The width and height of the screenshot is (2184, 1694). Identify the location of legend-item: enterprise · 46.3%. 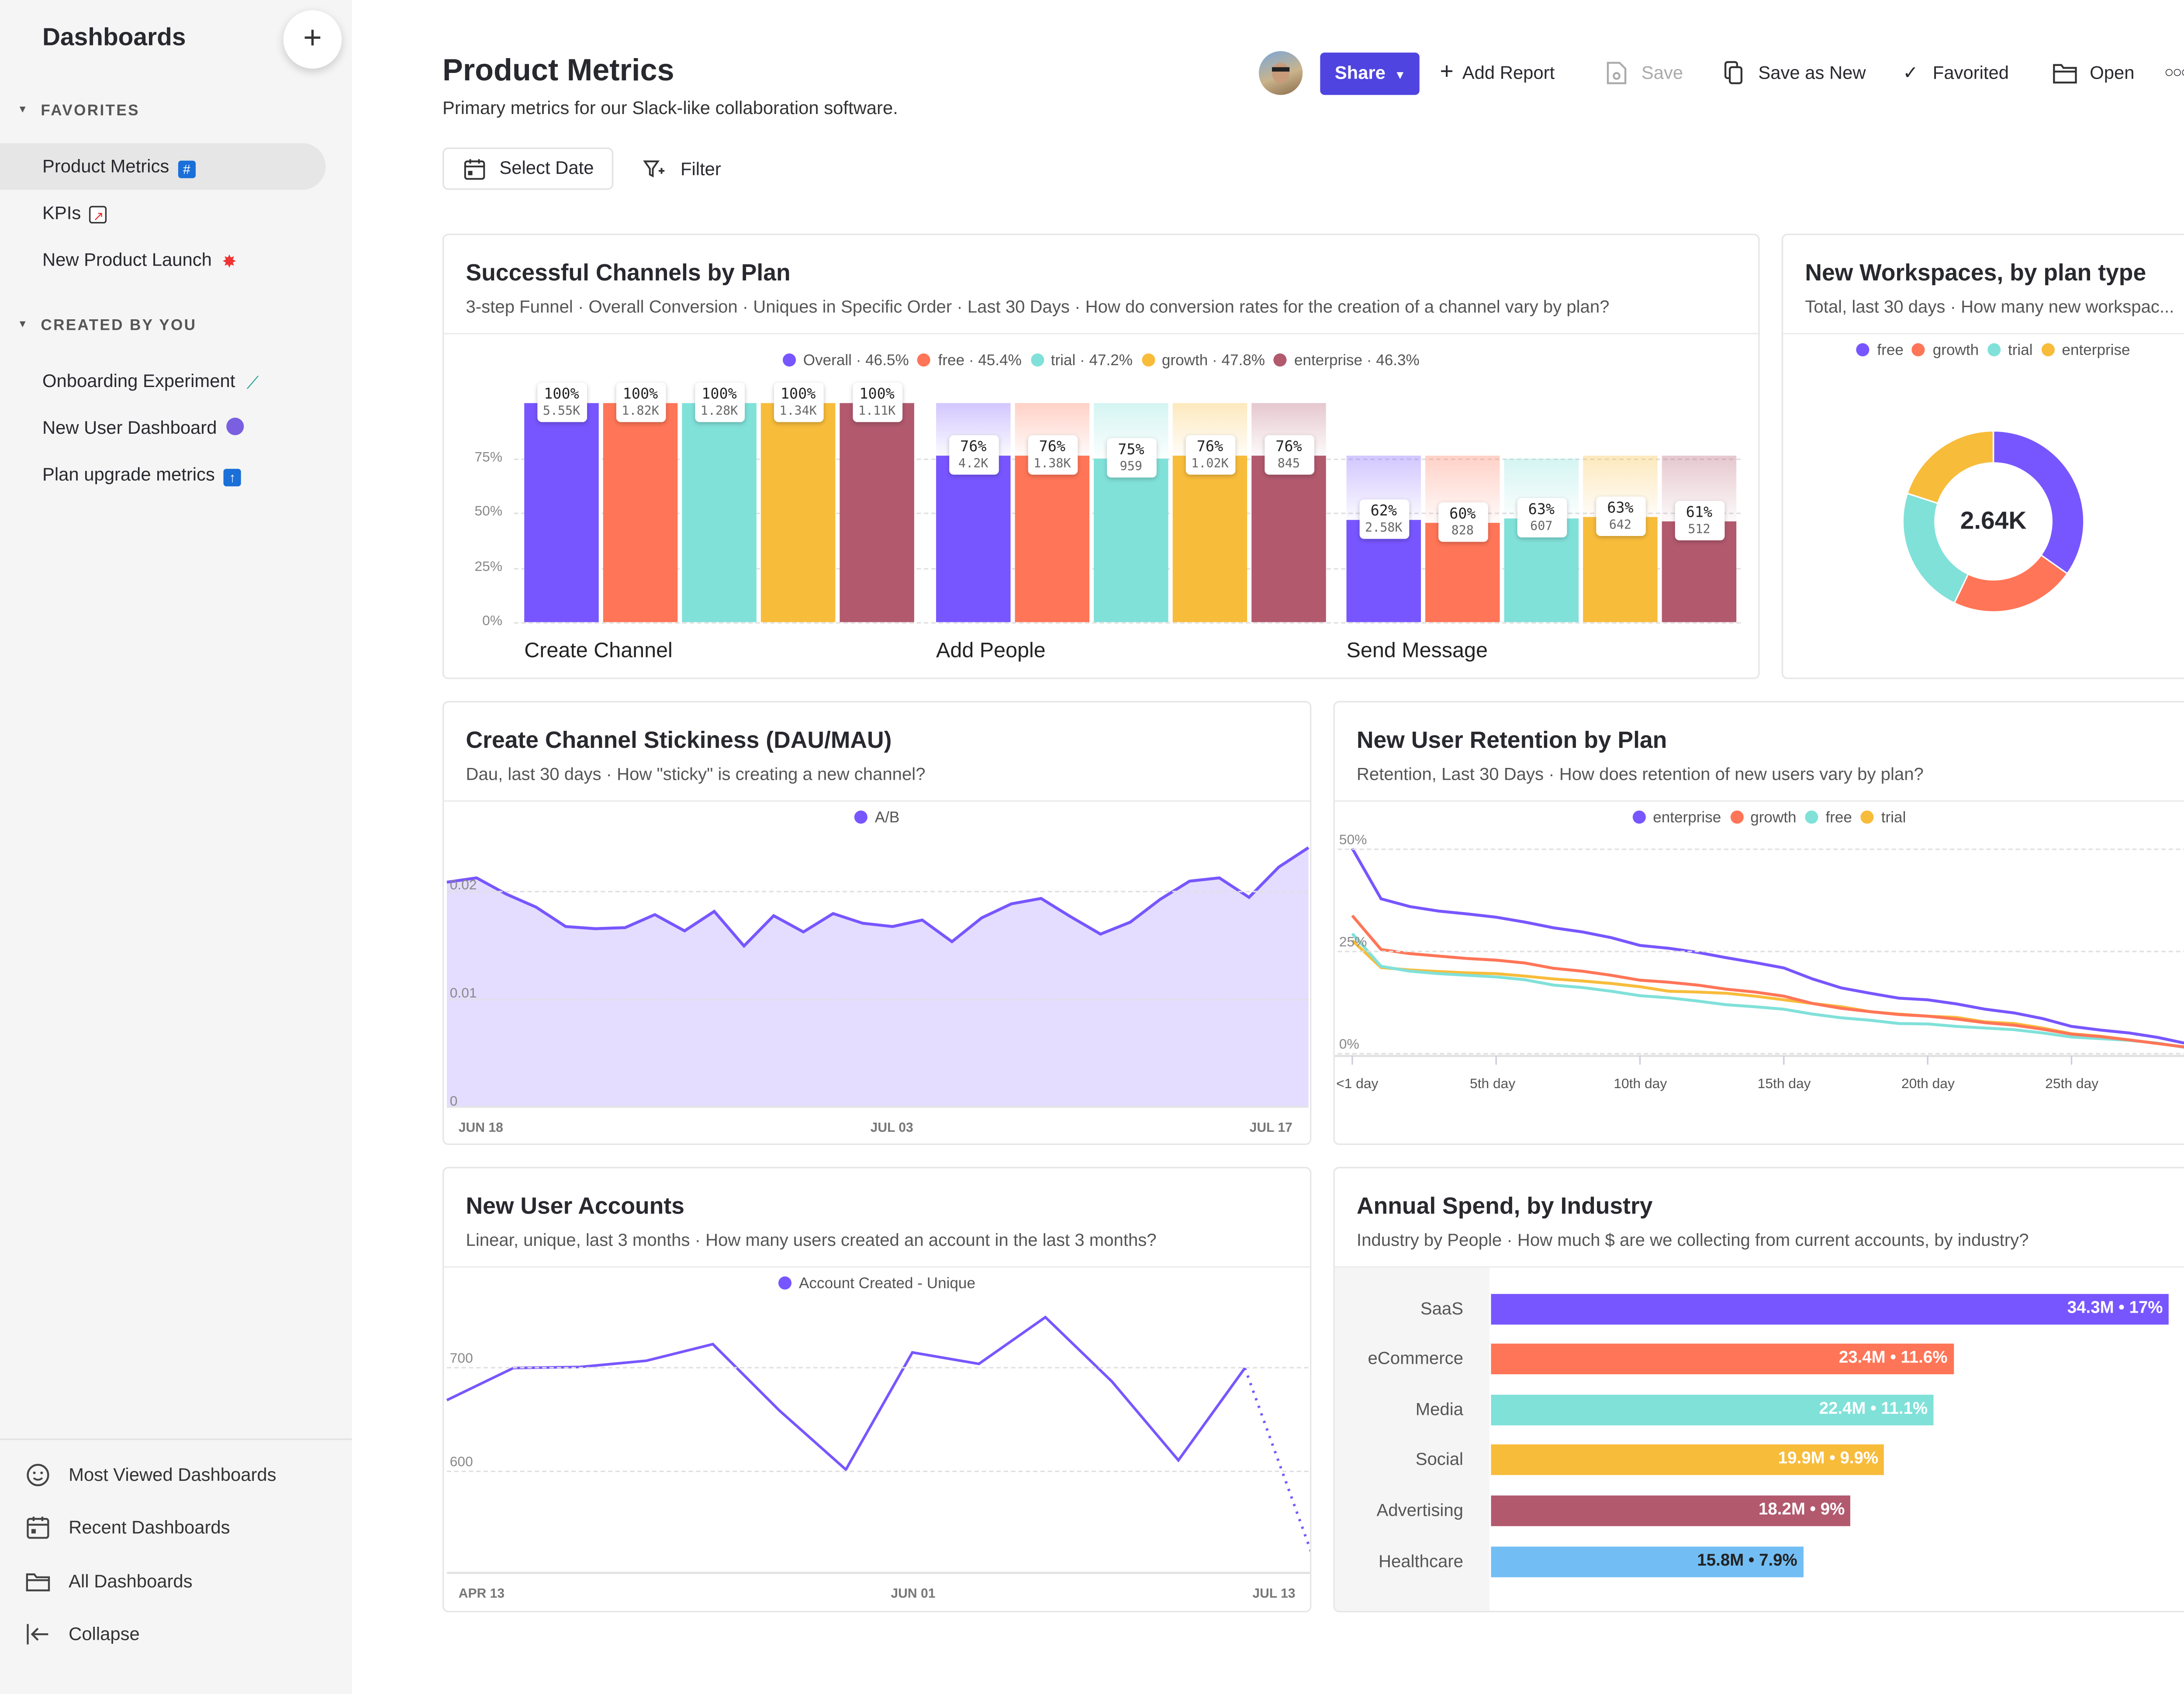
(1347, 361).